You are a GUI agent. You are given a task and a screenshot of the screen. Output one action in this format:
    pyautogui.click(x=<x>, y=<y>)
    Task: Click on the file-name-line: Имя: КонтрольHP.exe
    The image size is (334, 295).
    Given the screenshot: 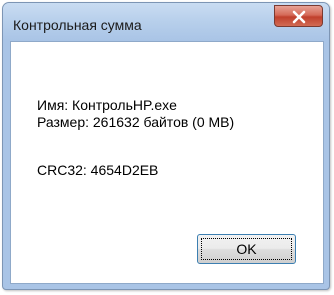 What is the action you would take?
    pyautogui.click(x=107, y=105)
    